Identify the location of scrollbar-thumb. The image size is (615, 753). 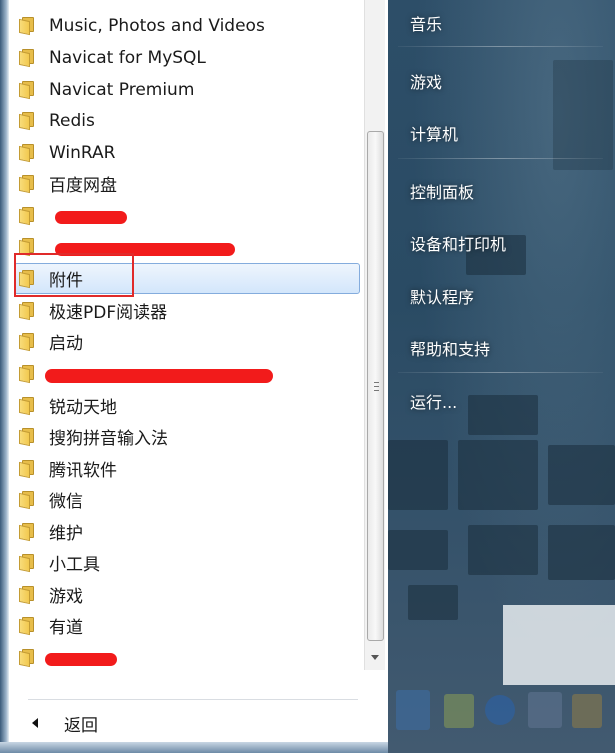
(375, 386).